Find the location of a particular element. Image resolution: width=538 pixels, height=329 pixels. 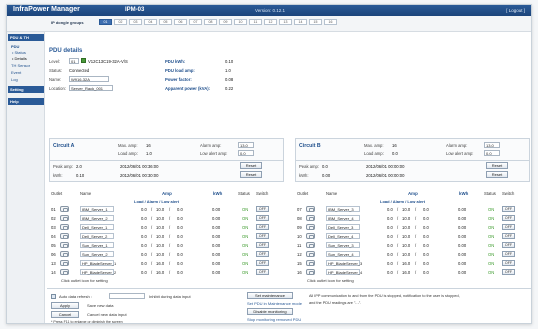

circuit-a-reset-kwh-button: Reset is located at coordinates (251, 174).